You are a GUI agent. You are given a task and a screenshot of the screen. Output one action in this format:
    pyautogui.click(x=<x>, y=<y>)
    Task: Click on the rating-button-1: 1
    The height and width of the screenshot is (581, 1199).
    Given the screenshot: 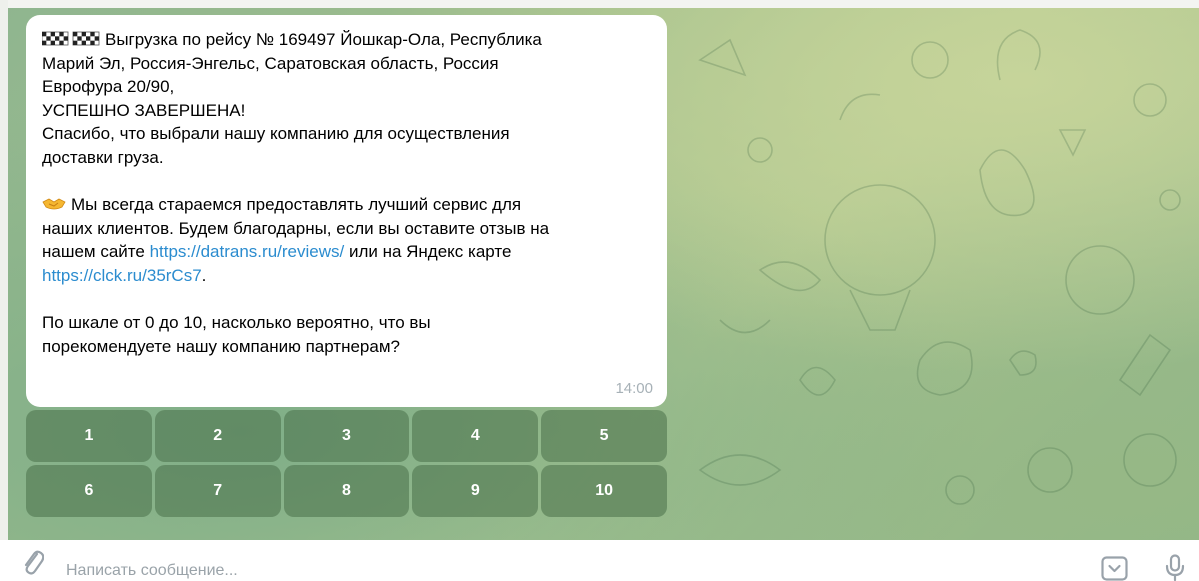 What is the action you would take?
    pyautogui.click(x=89, y=436)
    